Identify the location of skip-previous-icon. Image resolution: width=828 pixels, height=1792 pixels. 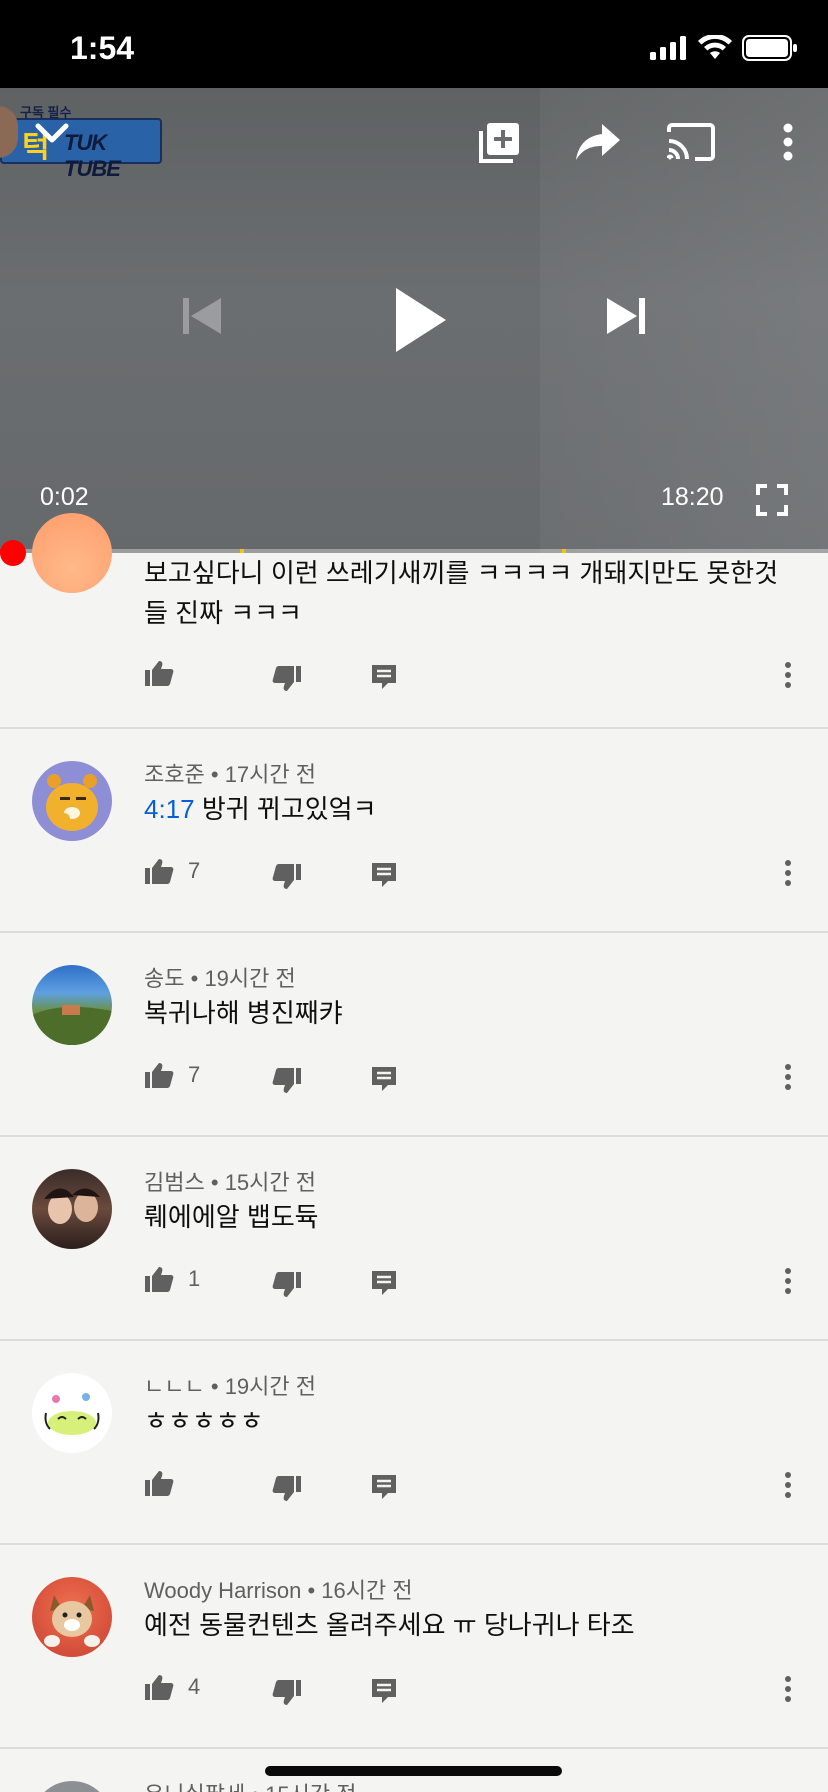
(202, 316).